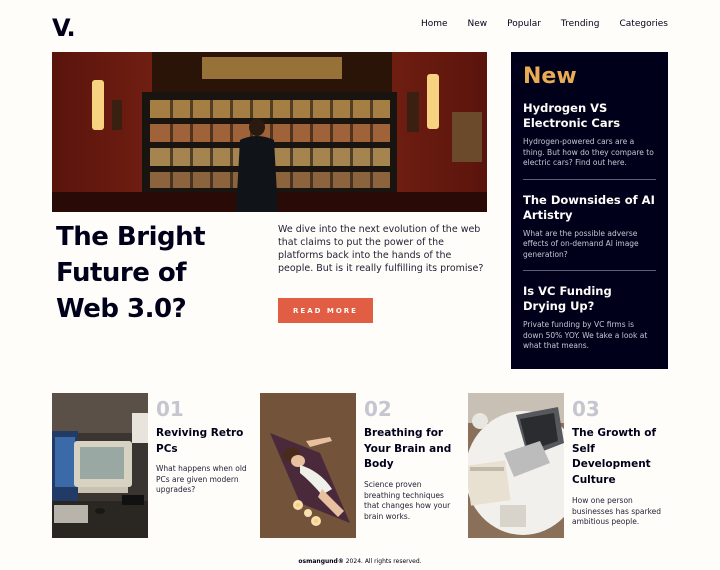  What do you see at coordinates (382, 561) in the screenshot?
I see `footer-text: 2024. All rights reserved.` at bounding box center [382, 561].